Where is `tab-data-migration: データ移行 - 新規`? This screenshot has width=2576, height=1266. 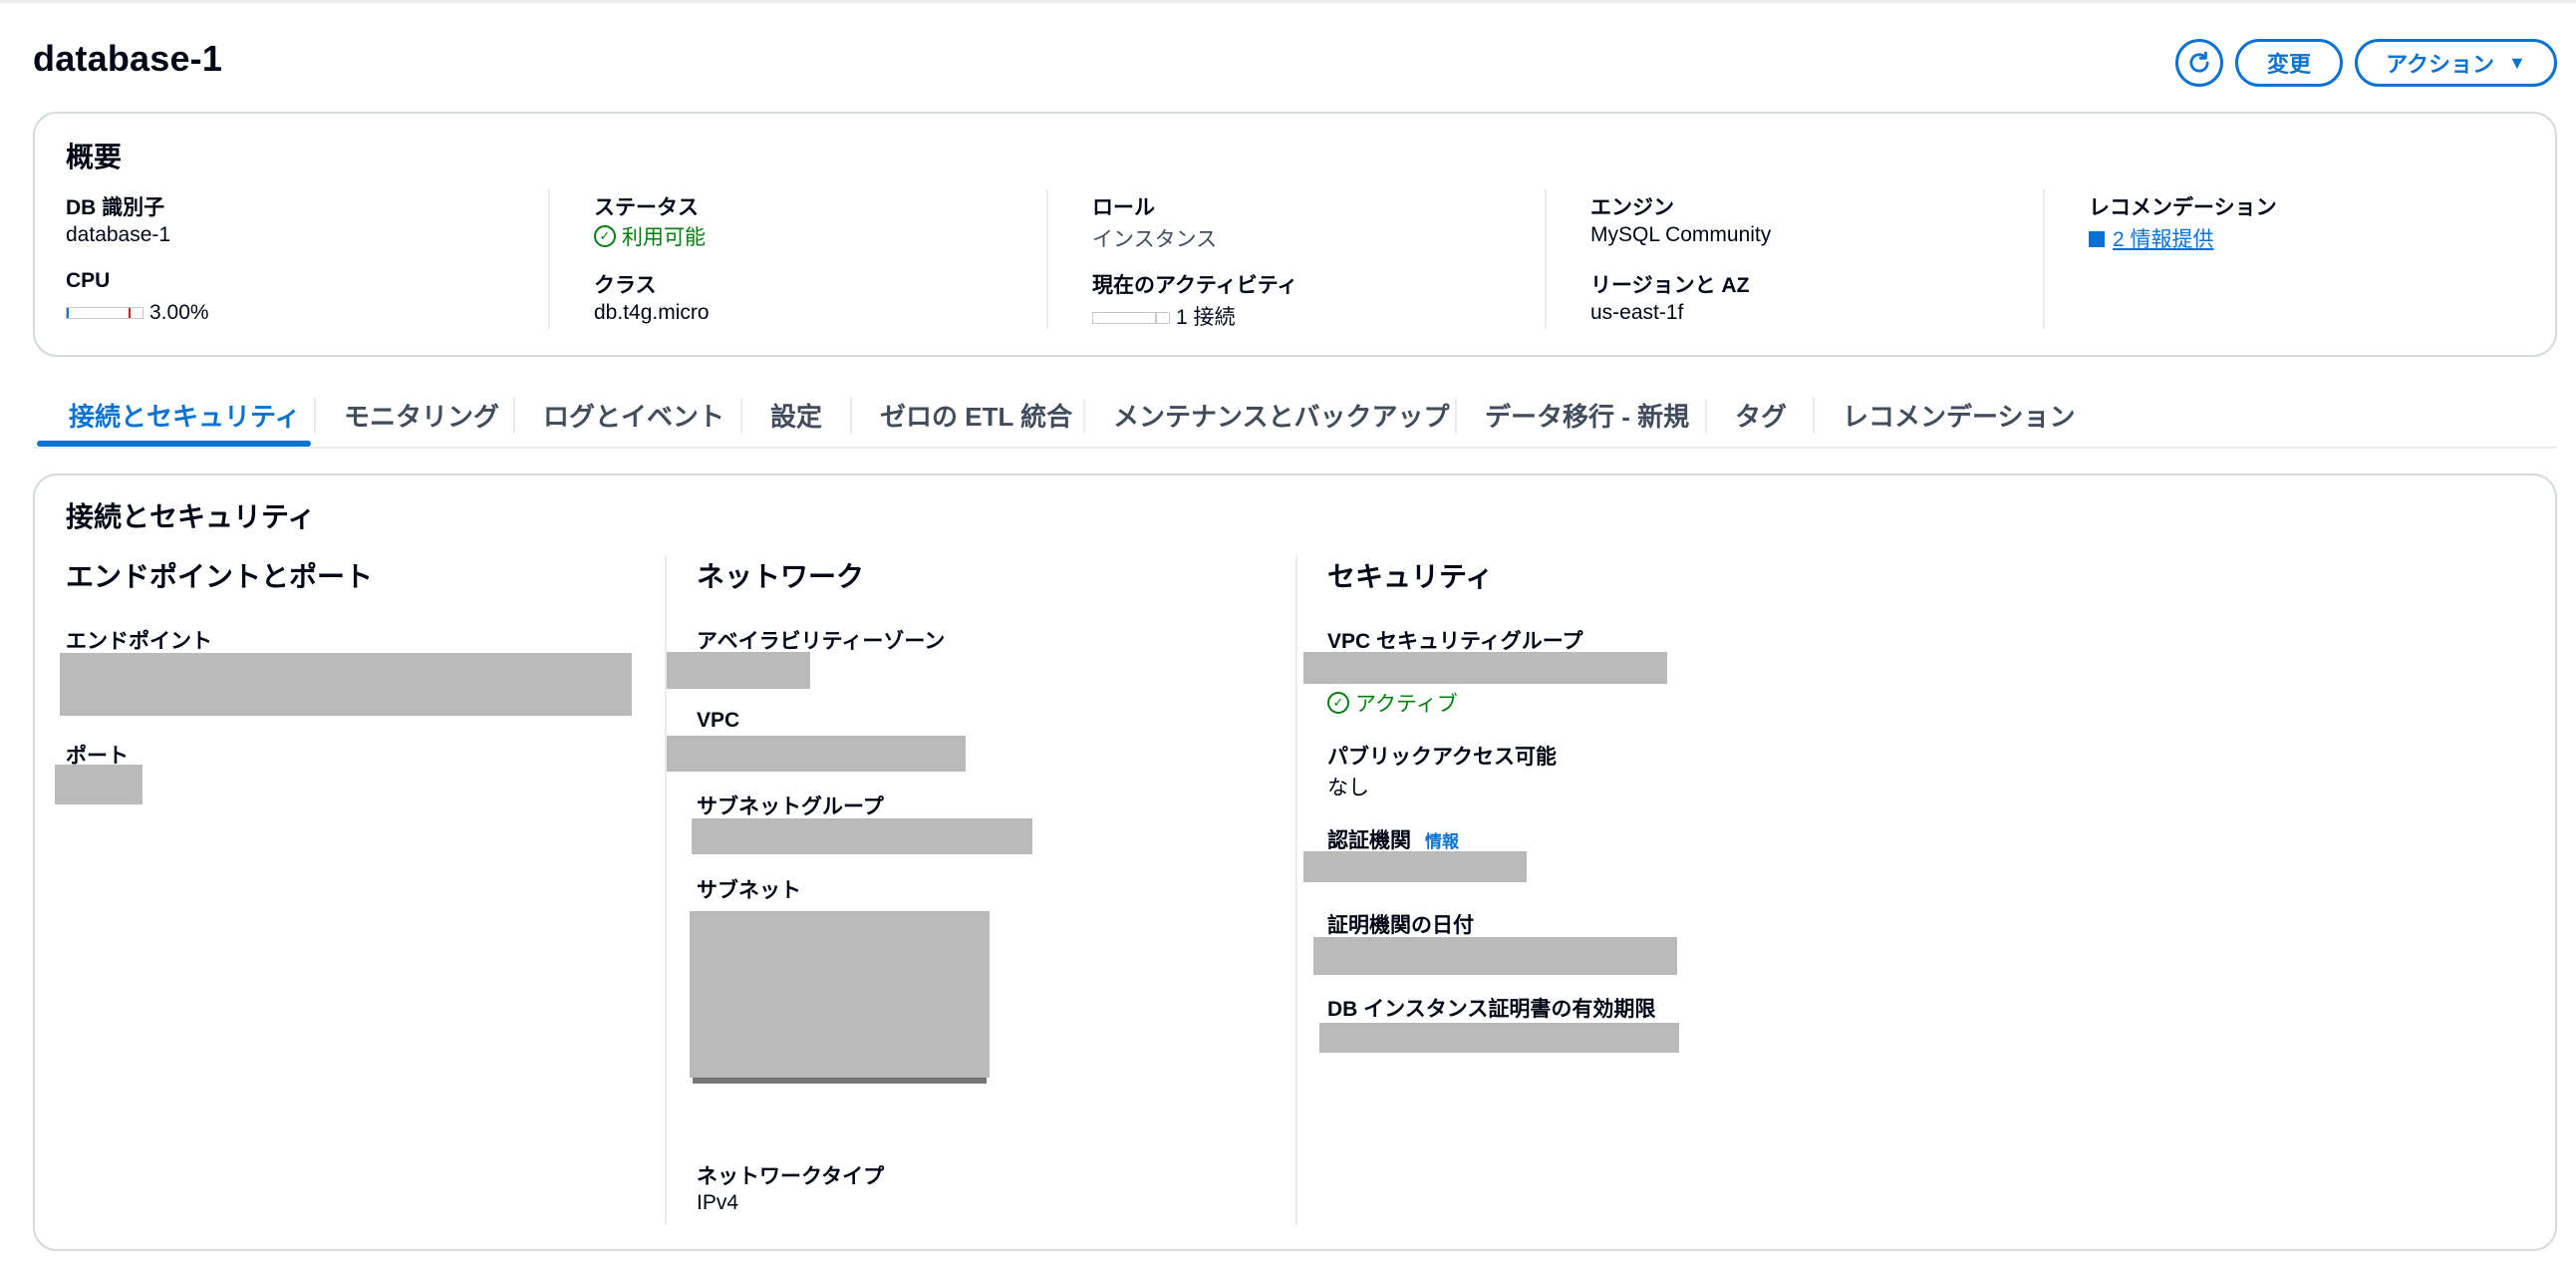
tab-data-migration: データ移行 - 新規 is located at coordinates (1587, 416).